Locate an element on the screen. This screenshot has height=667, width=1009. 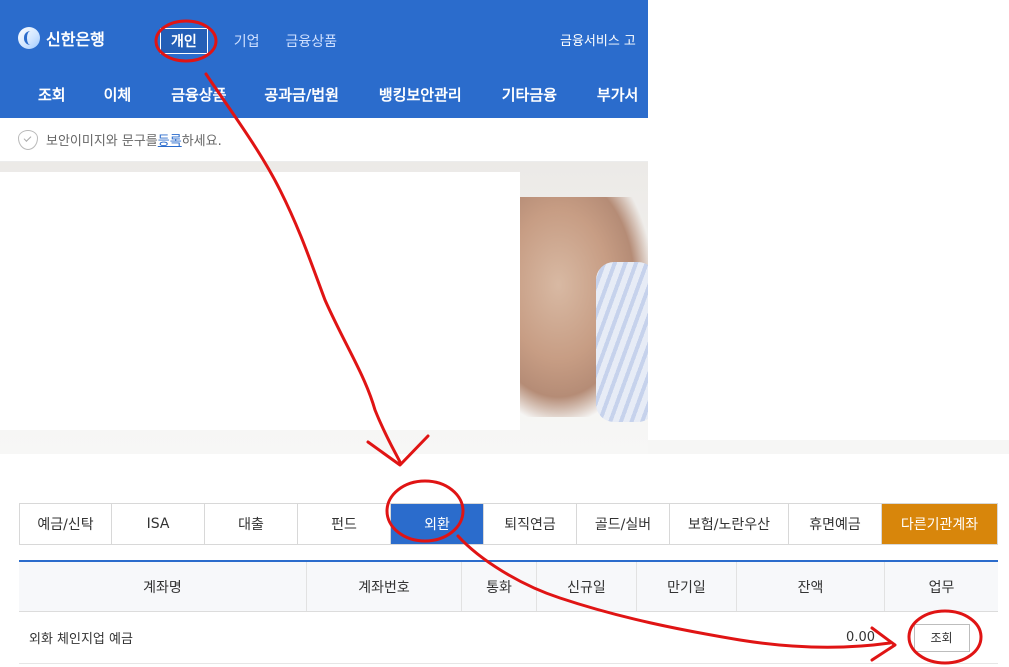
col-account-name: 계좌명 is located at coordinates (163, 586).